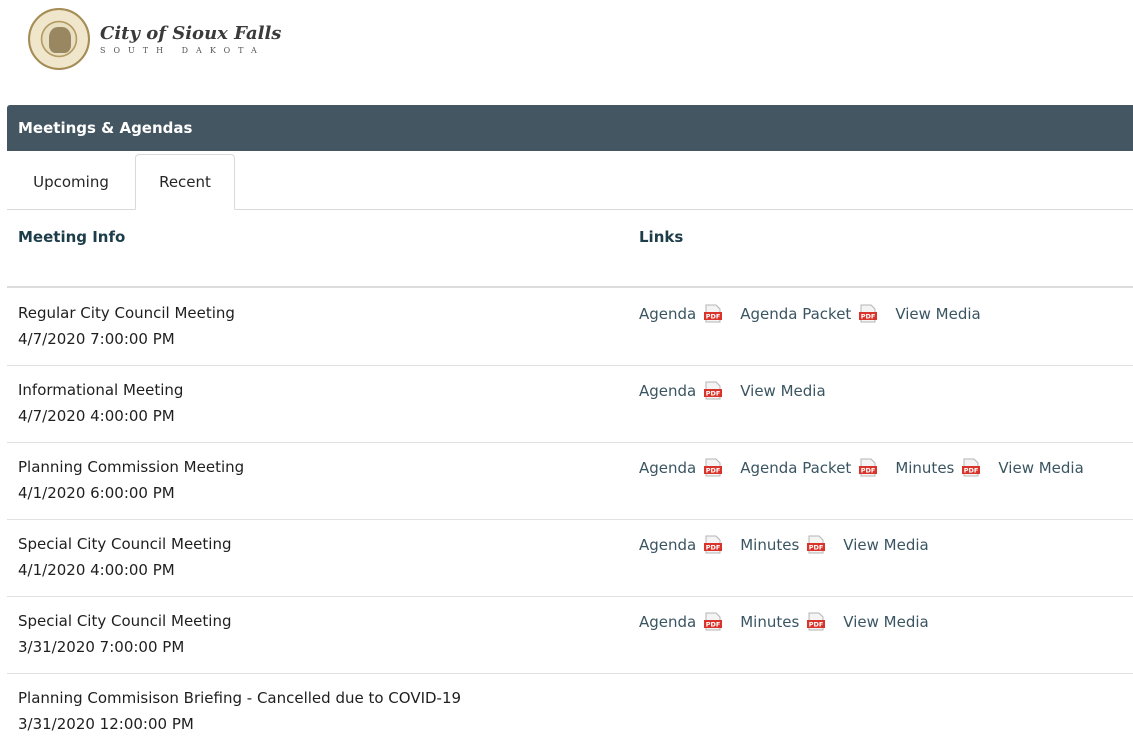 This screenshot has width=1133, height=750. I want to click on meeting-links: Agenda PDF View Media, so click(732, 390).